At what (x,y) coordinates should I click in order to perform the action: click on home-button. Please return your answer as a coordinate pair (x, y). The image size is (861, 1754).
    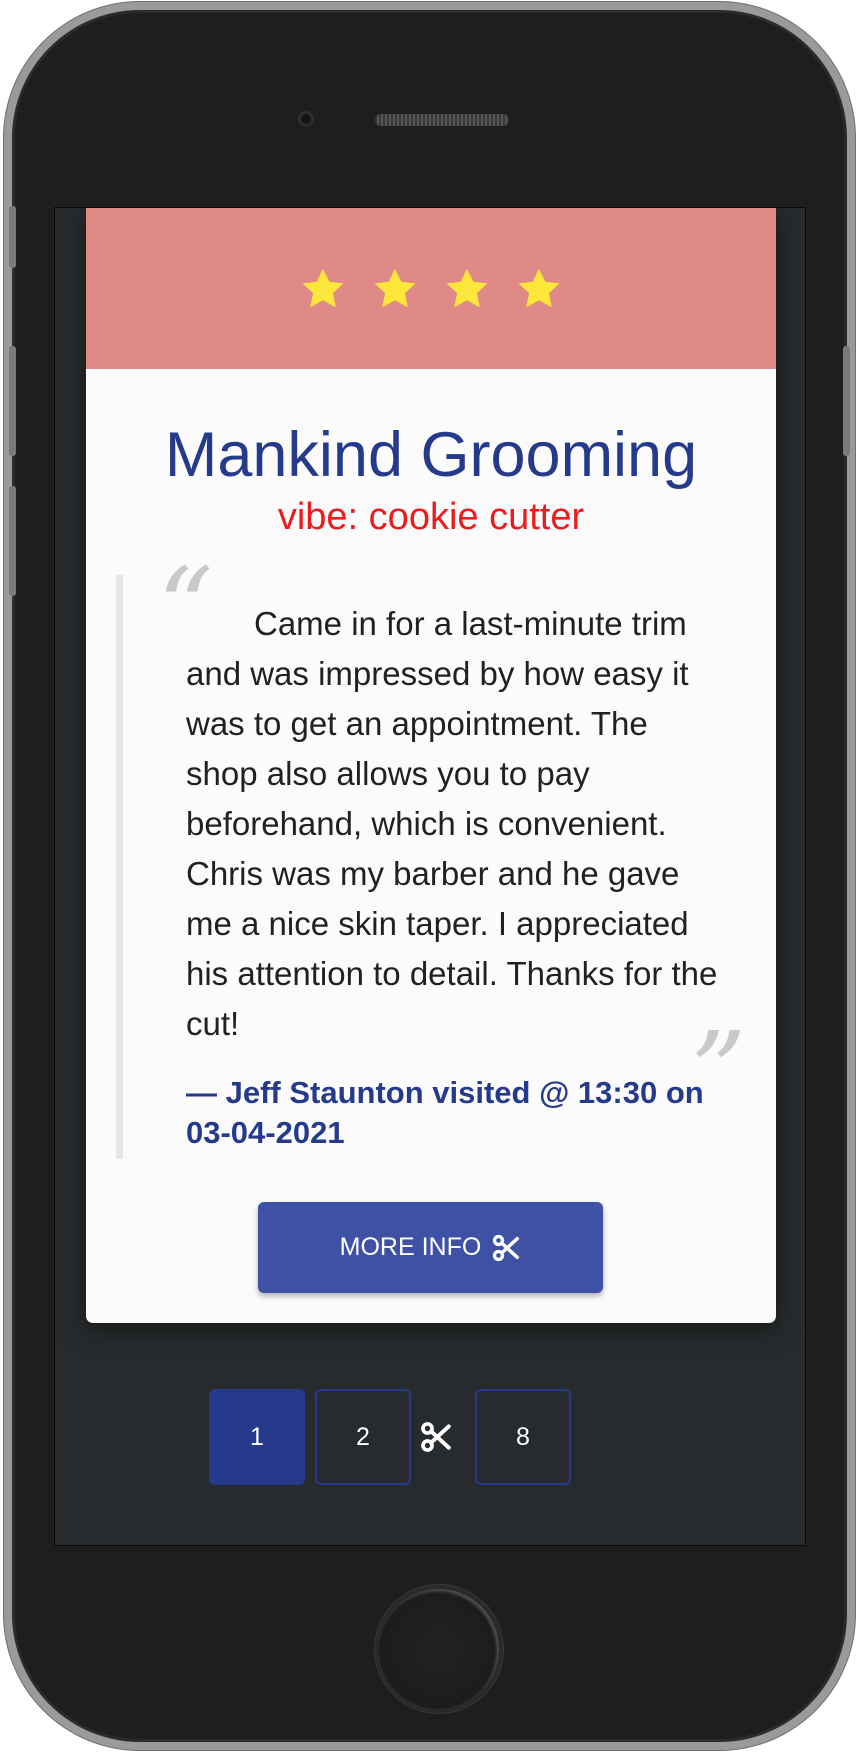
    Looking at the image, I should click on (439, 1649).